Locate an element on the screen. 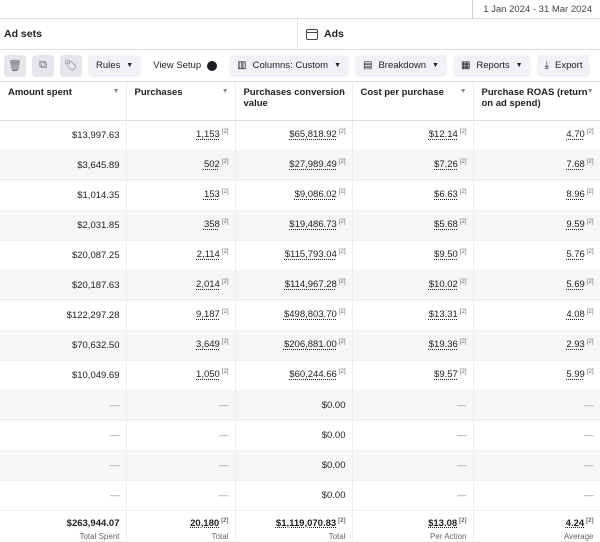 This screenshot has height=542, width=600. cell-conversion-value: $206,881.00 [2] is located at coordinates (294, 345).